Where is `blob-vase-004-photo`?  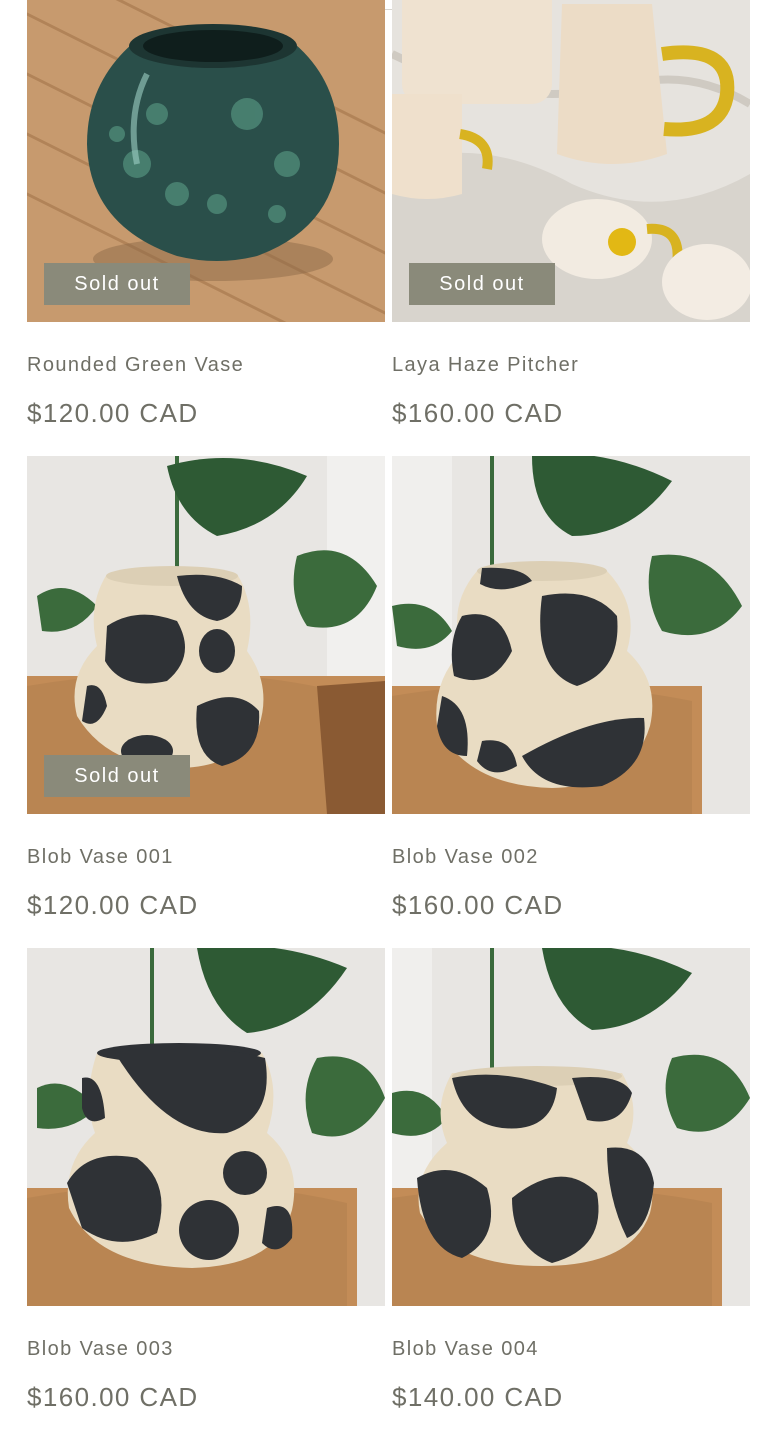
blob-vase-004-photo is located at coordinates (571, 1127).